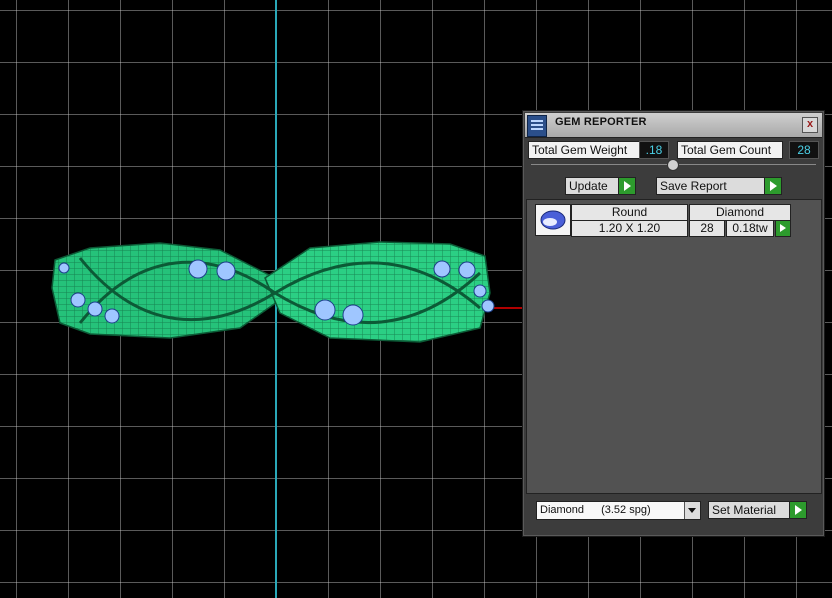 Image resolution: width=832 pixels, height=598 pixels. I want to click on material-select: Diamond (3.52 spg), so click(618, 510).